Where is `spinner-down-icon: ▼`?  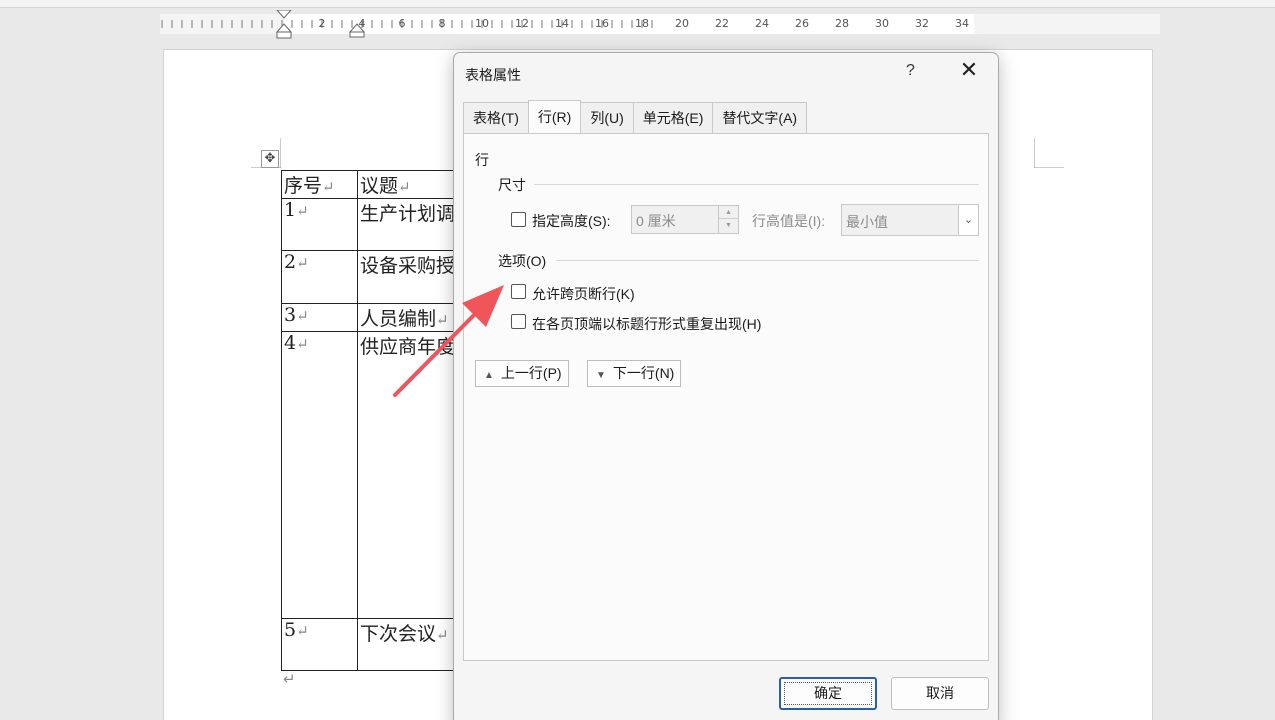 spinner-down-icon: ▼ is located at coordinates (728, 225).